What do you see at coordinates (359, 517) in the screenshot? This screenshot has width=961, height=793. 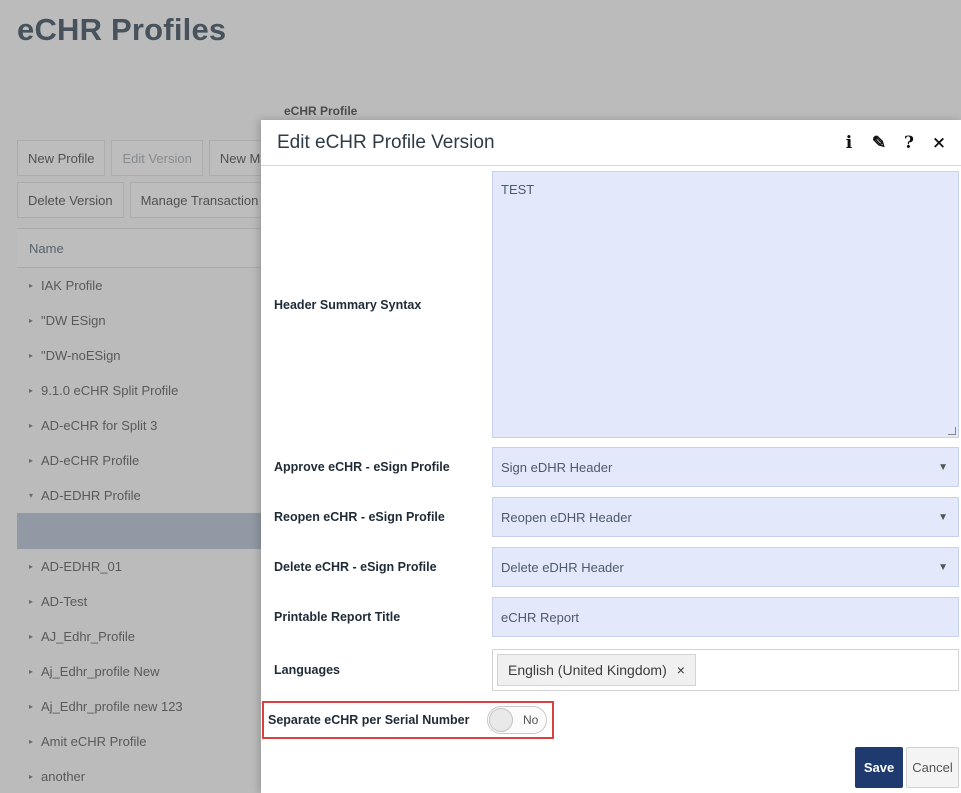 I see `reopen-esign-label: Reopen eCHR - eSign Profile` at bounding box center [359, 517].